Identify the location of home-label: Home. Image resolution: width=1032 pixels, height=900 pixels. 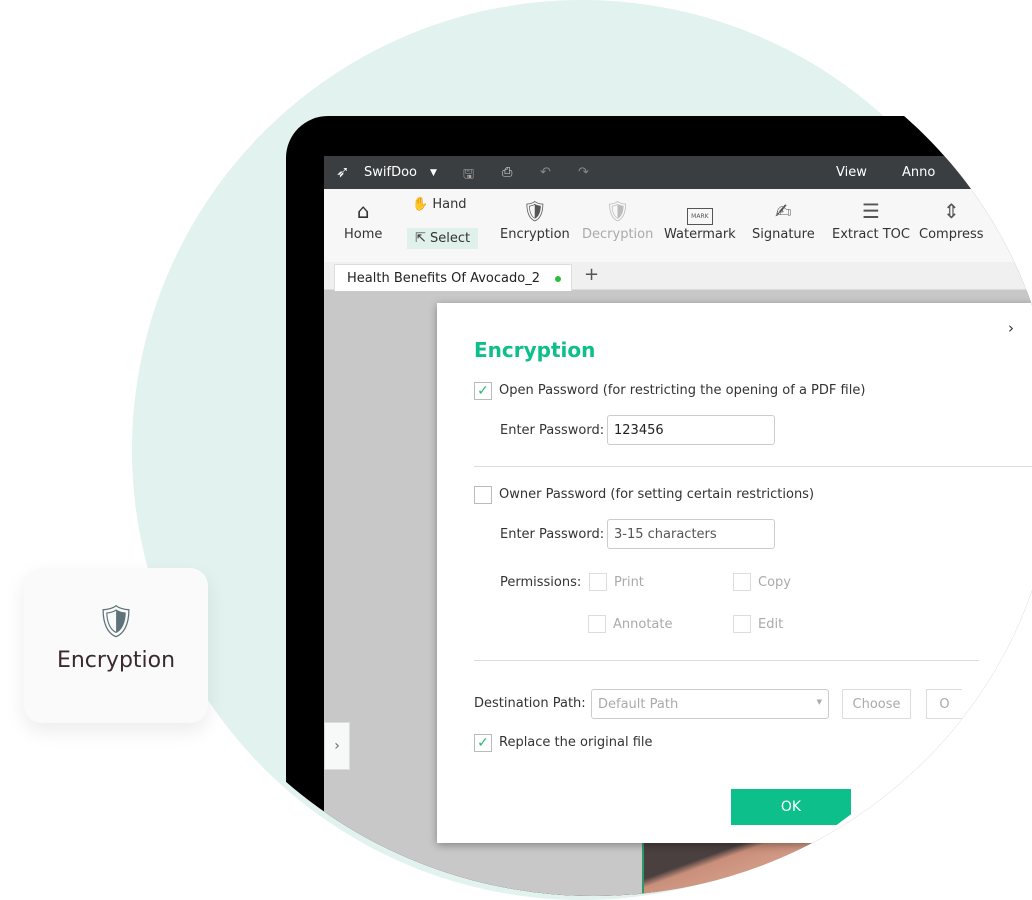
(363, 234).